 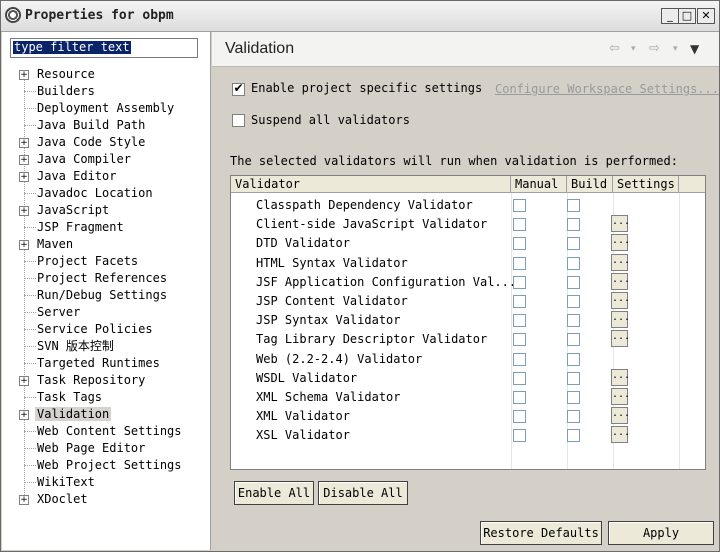 I want to click on tree-item: Deployment Assembly, so click(x=106, y=108).